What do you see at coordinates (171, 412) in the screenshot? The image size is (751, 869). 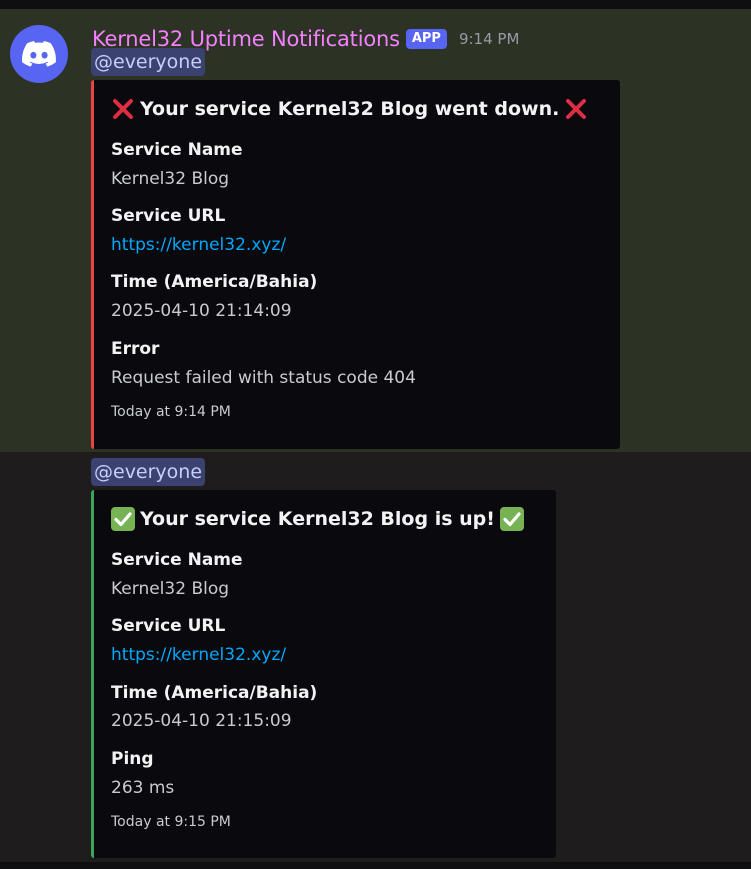 I see `embed-footer-timestamp: Today at 9:14 PM` at bounding box center [171, 412].